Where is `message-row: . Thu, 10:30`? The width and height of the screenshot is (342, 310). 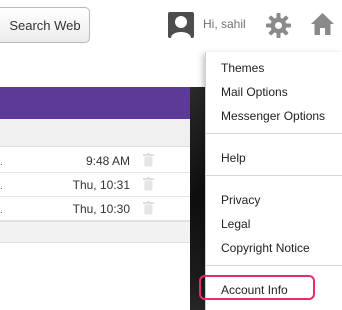
message-row: . Thu, 10:30 is located at coordinates (95, 209).